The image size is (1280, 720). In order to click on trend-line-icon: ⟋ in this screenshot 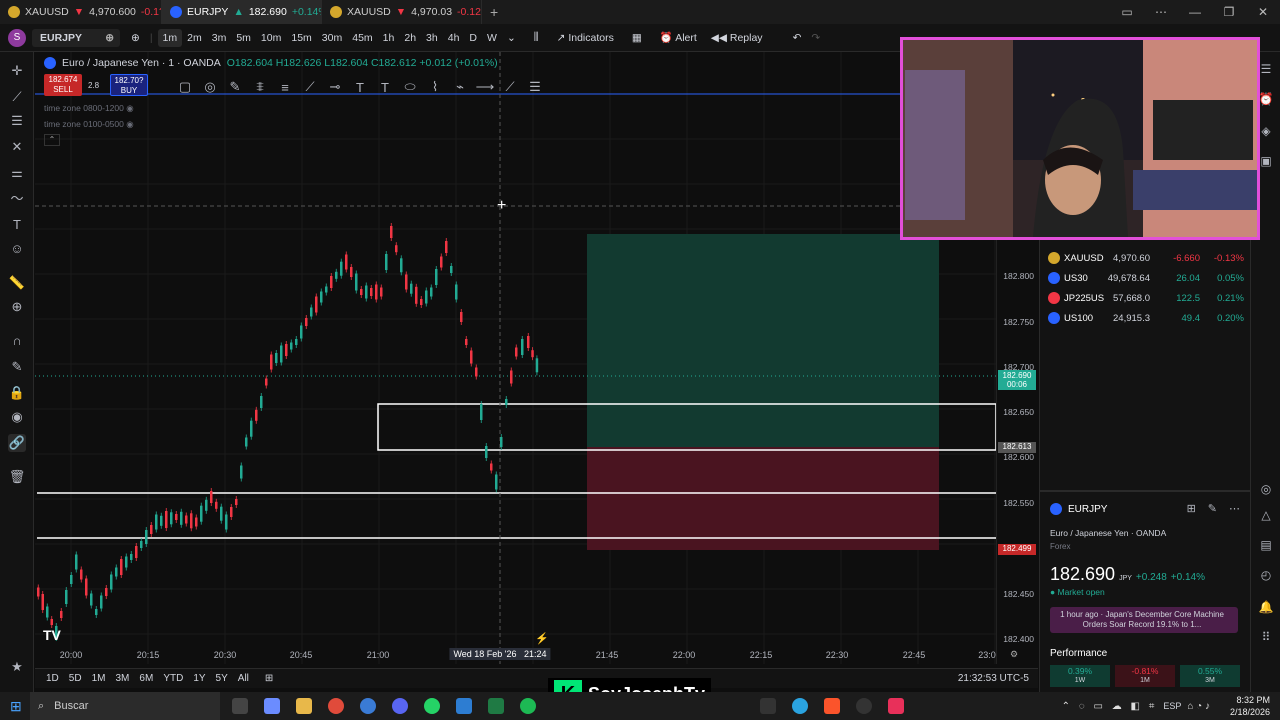, I will do `click(17, 97)`.